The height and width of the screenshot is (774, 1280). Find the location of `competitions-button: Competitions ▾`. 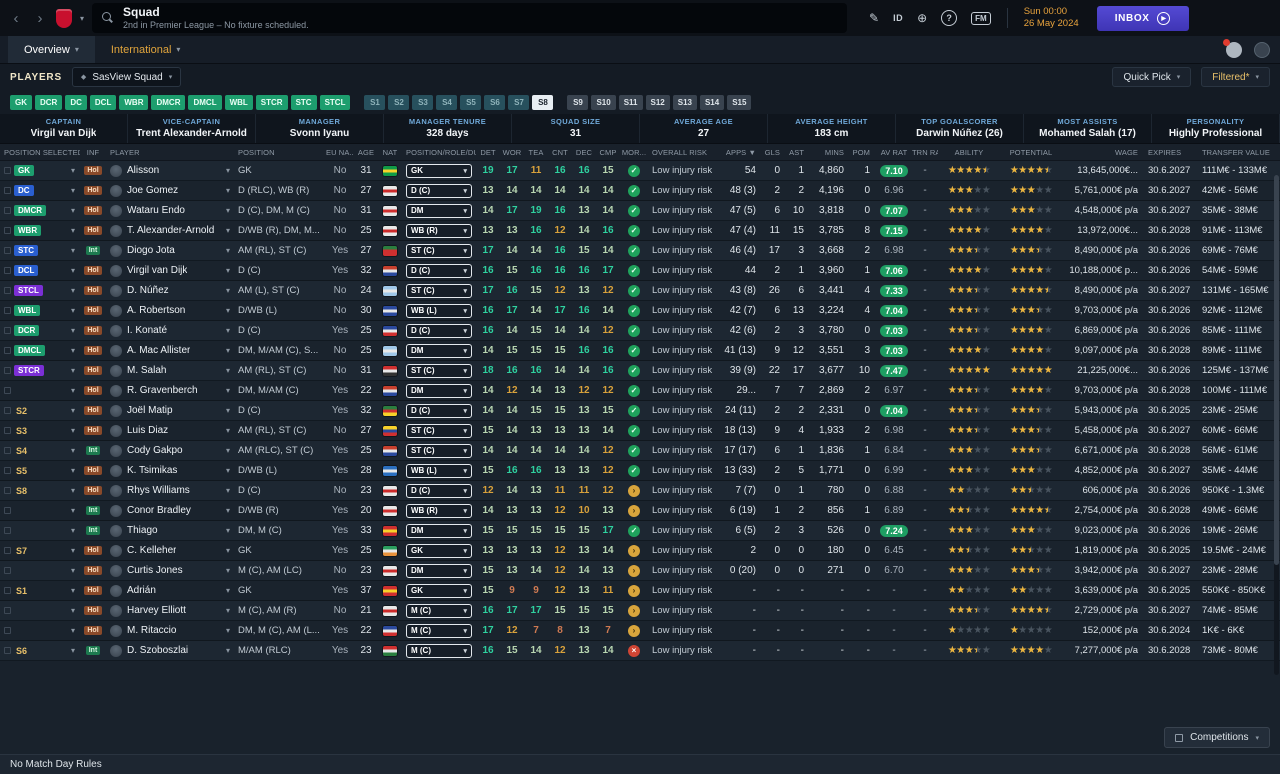

competitions-button: Competitions ▾ is located at coordinates (1217, 737).